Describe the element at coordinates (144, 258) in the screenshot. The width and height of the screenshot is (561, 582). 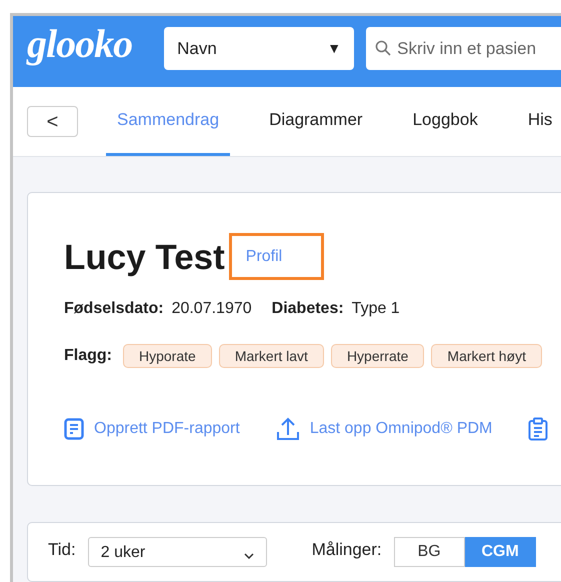
I see `patient-name: Lucy Test` at that location.